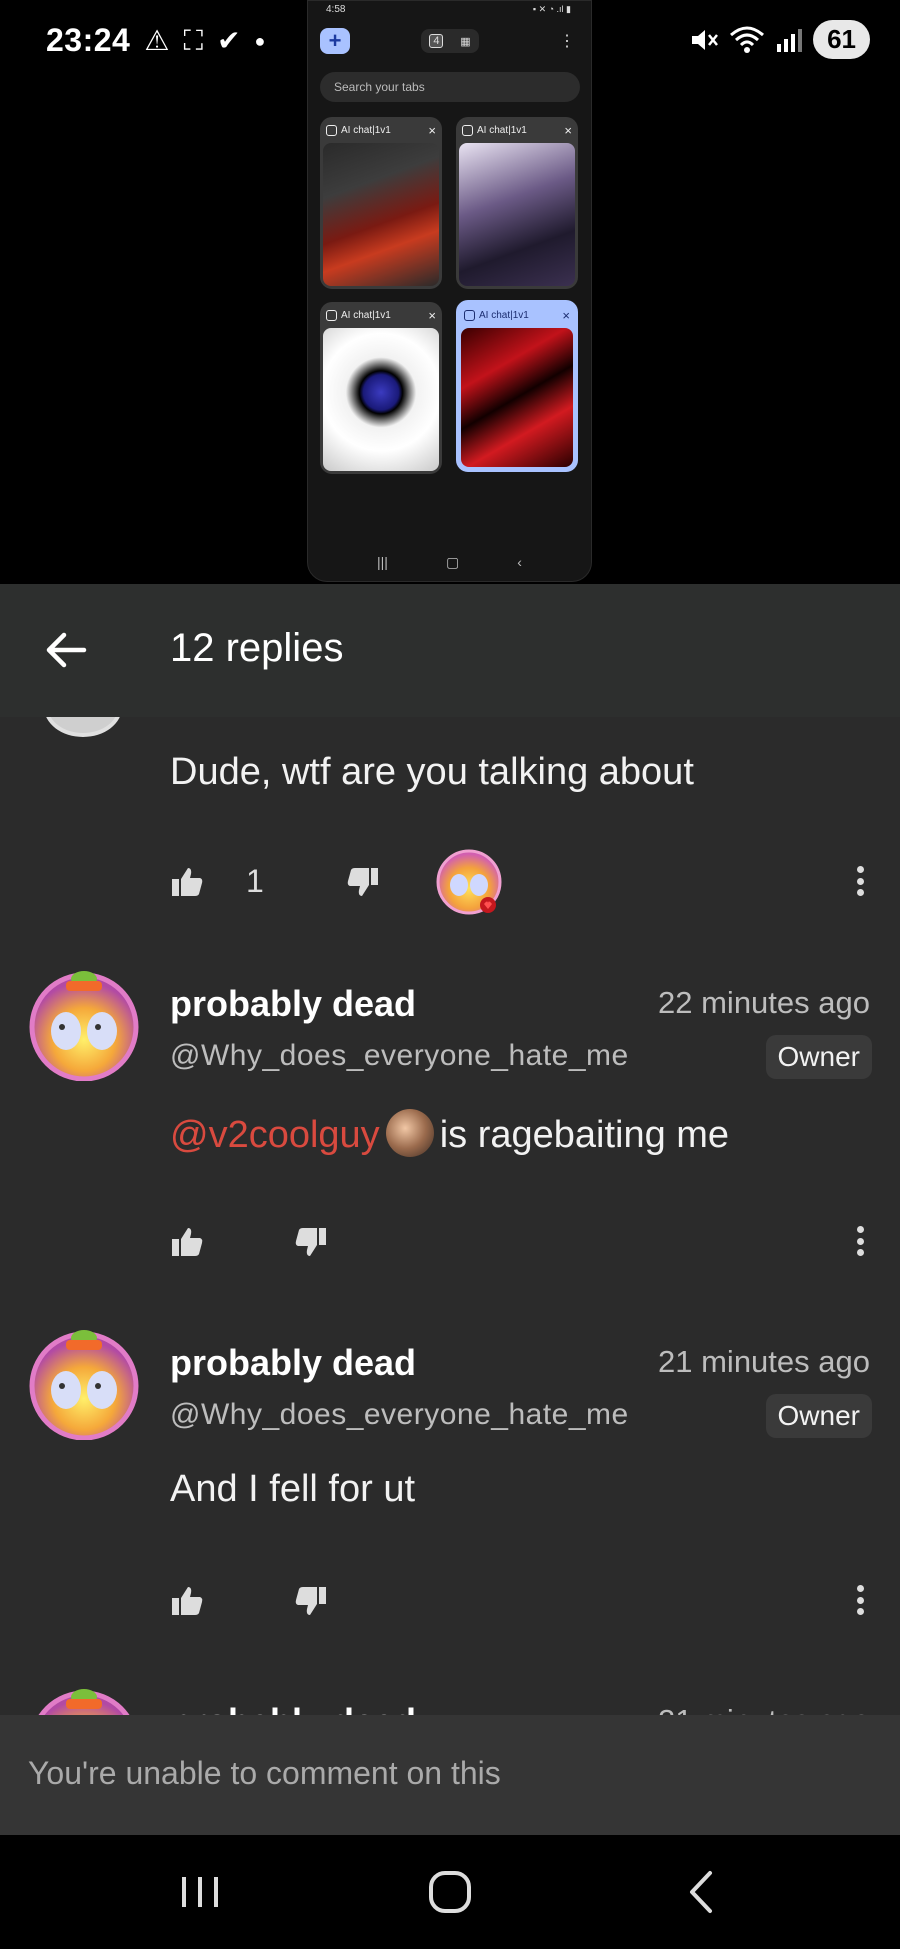 The width and height of the screenshot is (900, 1949). Describe the element at coordinates (88, 40) in the screenshot. I see `status-time: 23:24` at that location.